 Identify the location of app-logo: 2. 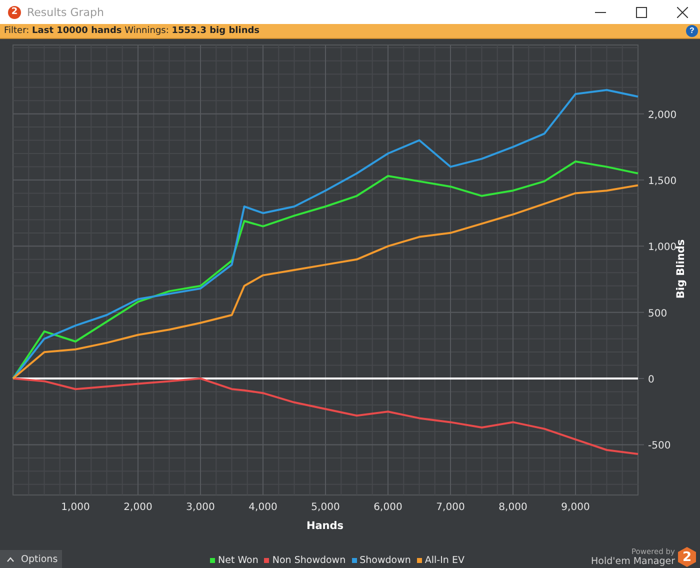
(14, 12).